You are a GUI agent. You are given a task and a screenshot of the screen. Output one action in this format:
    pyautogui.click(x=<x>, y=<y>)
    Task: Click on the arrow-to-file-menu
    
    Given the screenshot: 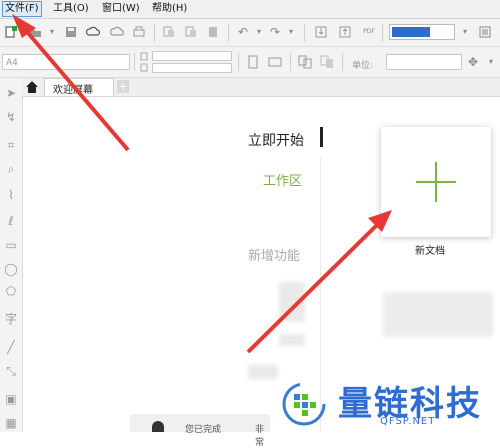 What is the action you would take?
    pyautogui.click(x=75, y=88)
    